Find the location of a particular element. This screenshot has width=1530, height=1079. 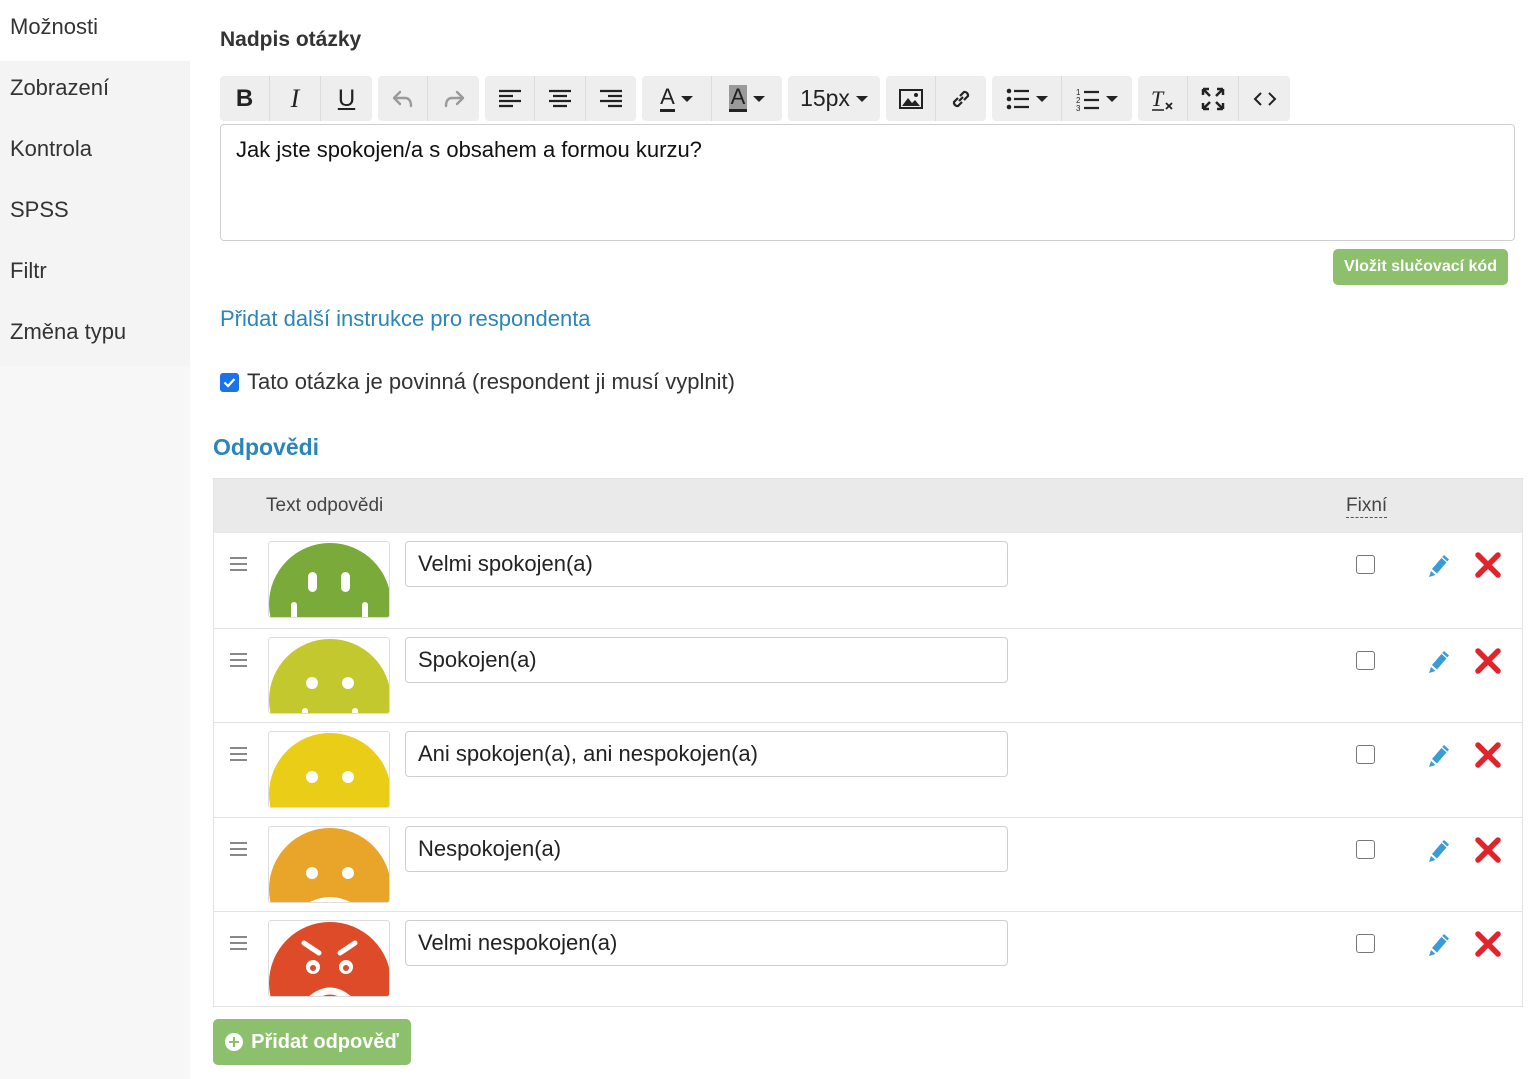

insert-merge-code-button: Vložit slučovací kód is located at coordinates (1420, 267).